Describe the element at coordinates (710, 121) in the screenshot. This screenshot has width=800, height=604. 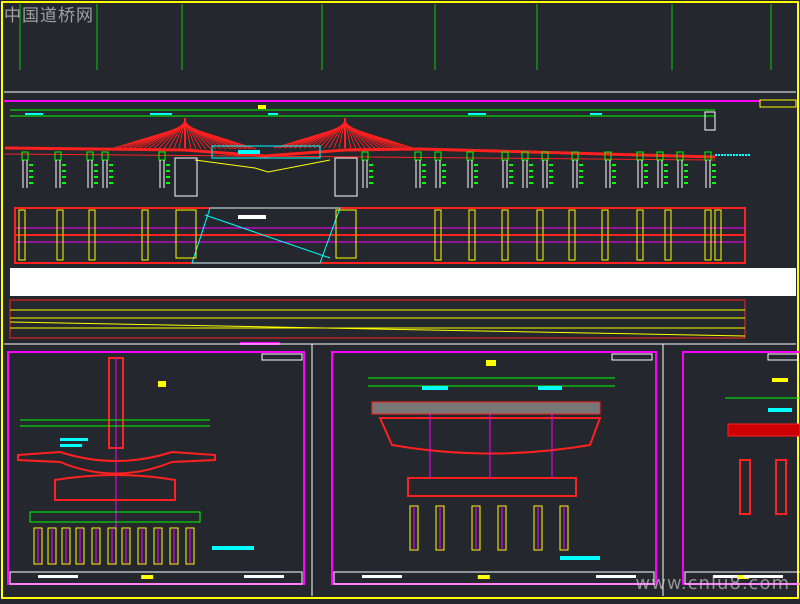
I see `abutment-marker` at that location.